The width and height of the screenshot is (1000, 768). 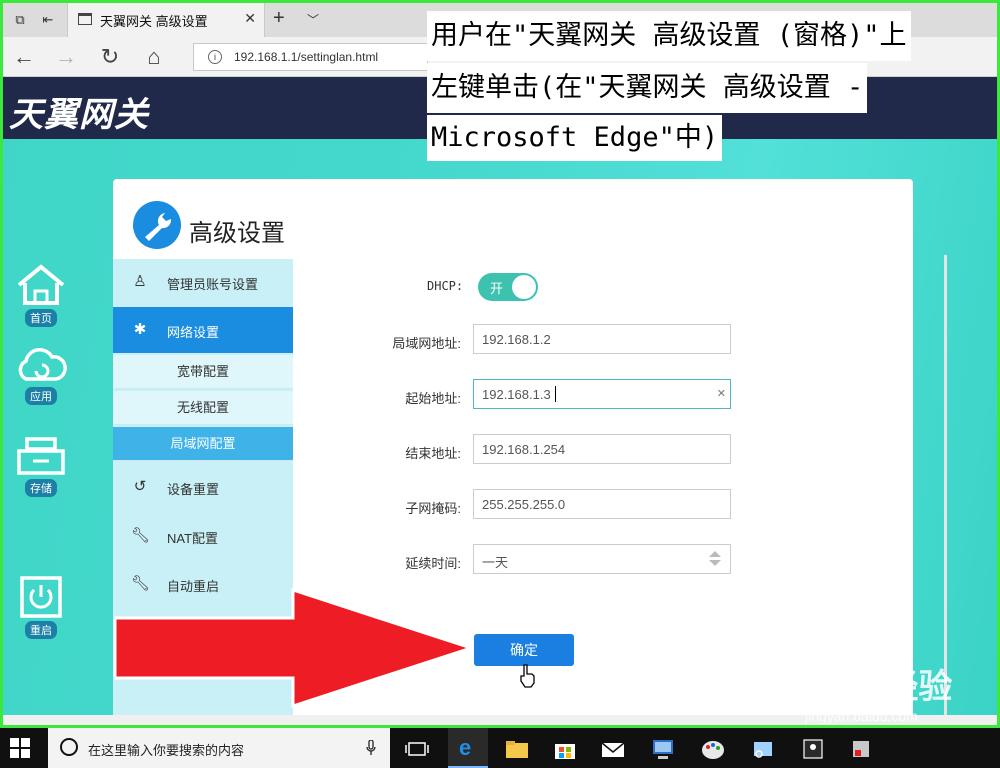 I want to click on edge-icon: e, so click(x=465, y=747).